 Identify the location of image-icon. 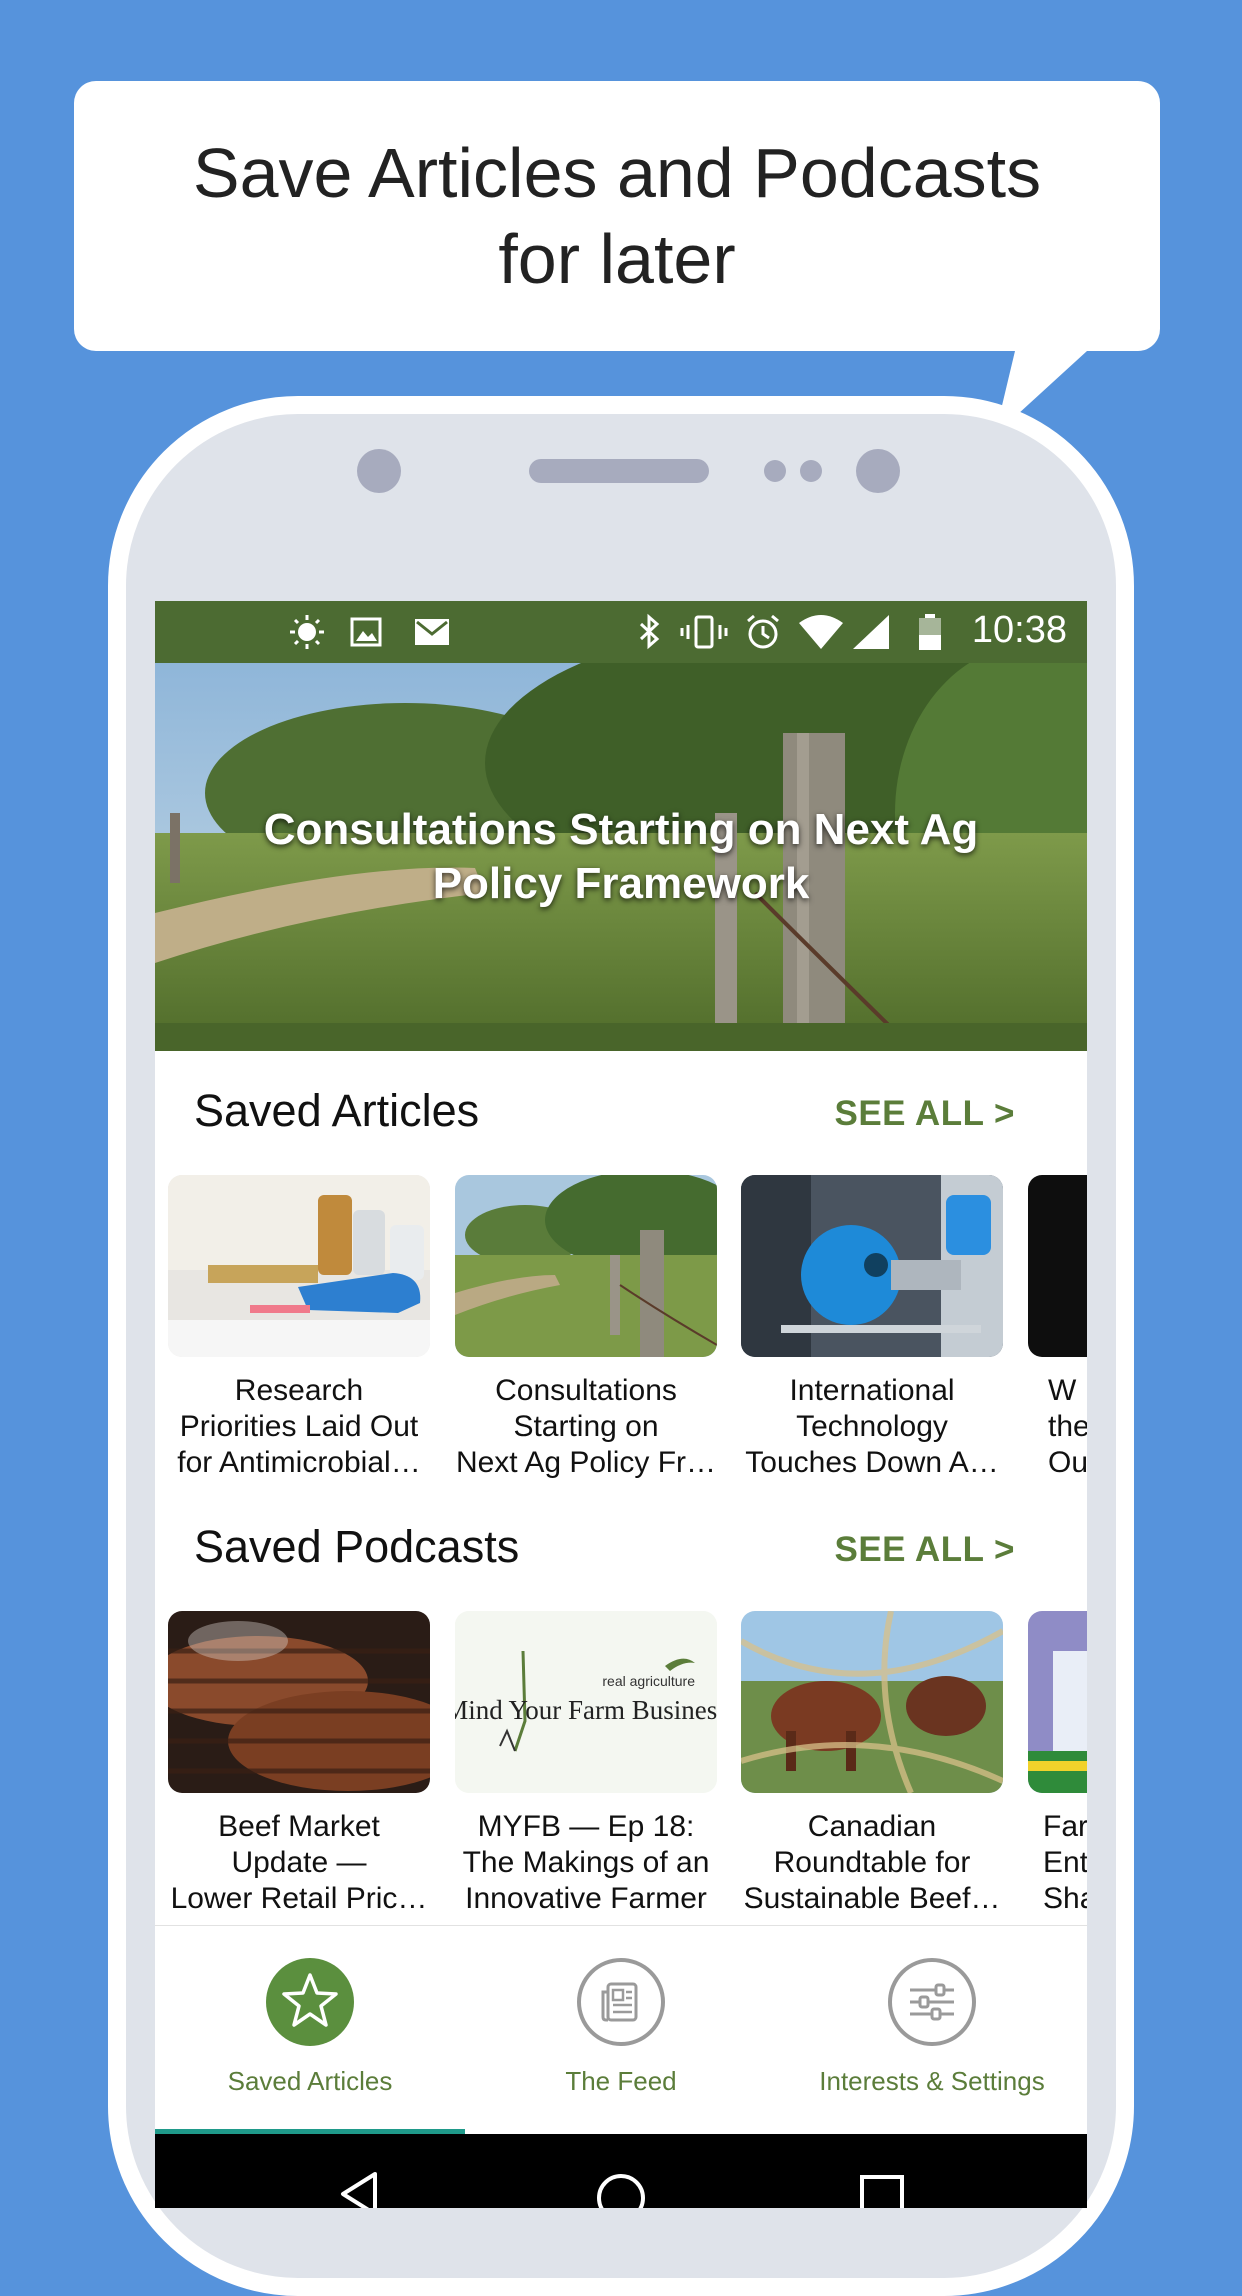
(366, 632).